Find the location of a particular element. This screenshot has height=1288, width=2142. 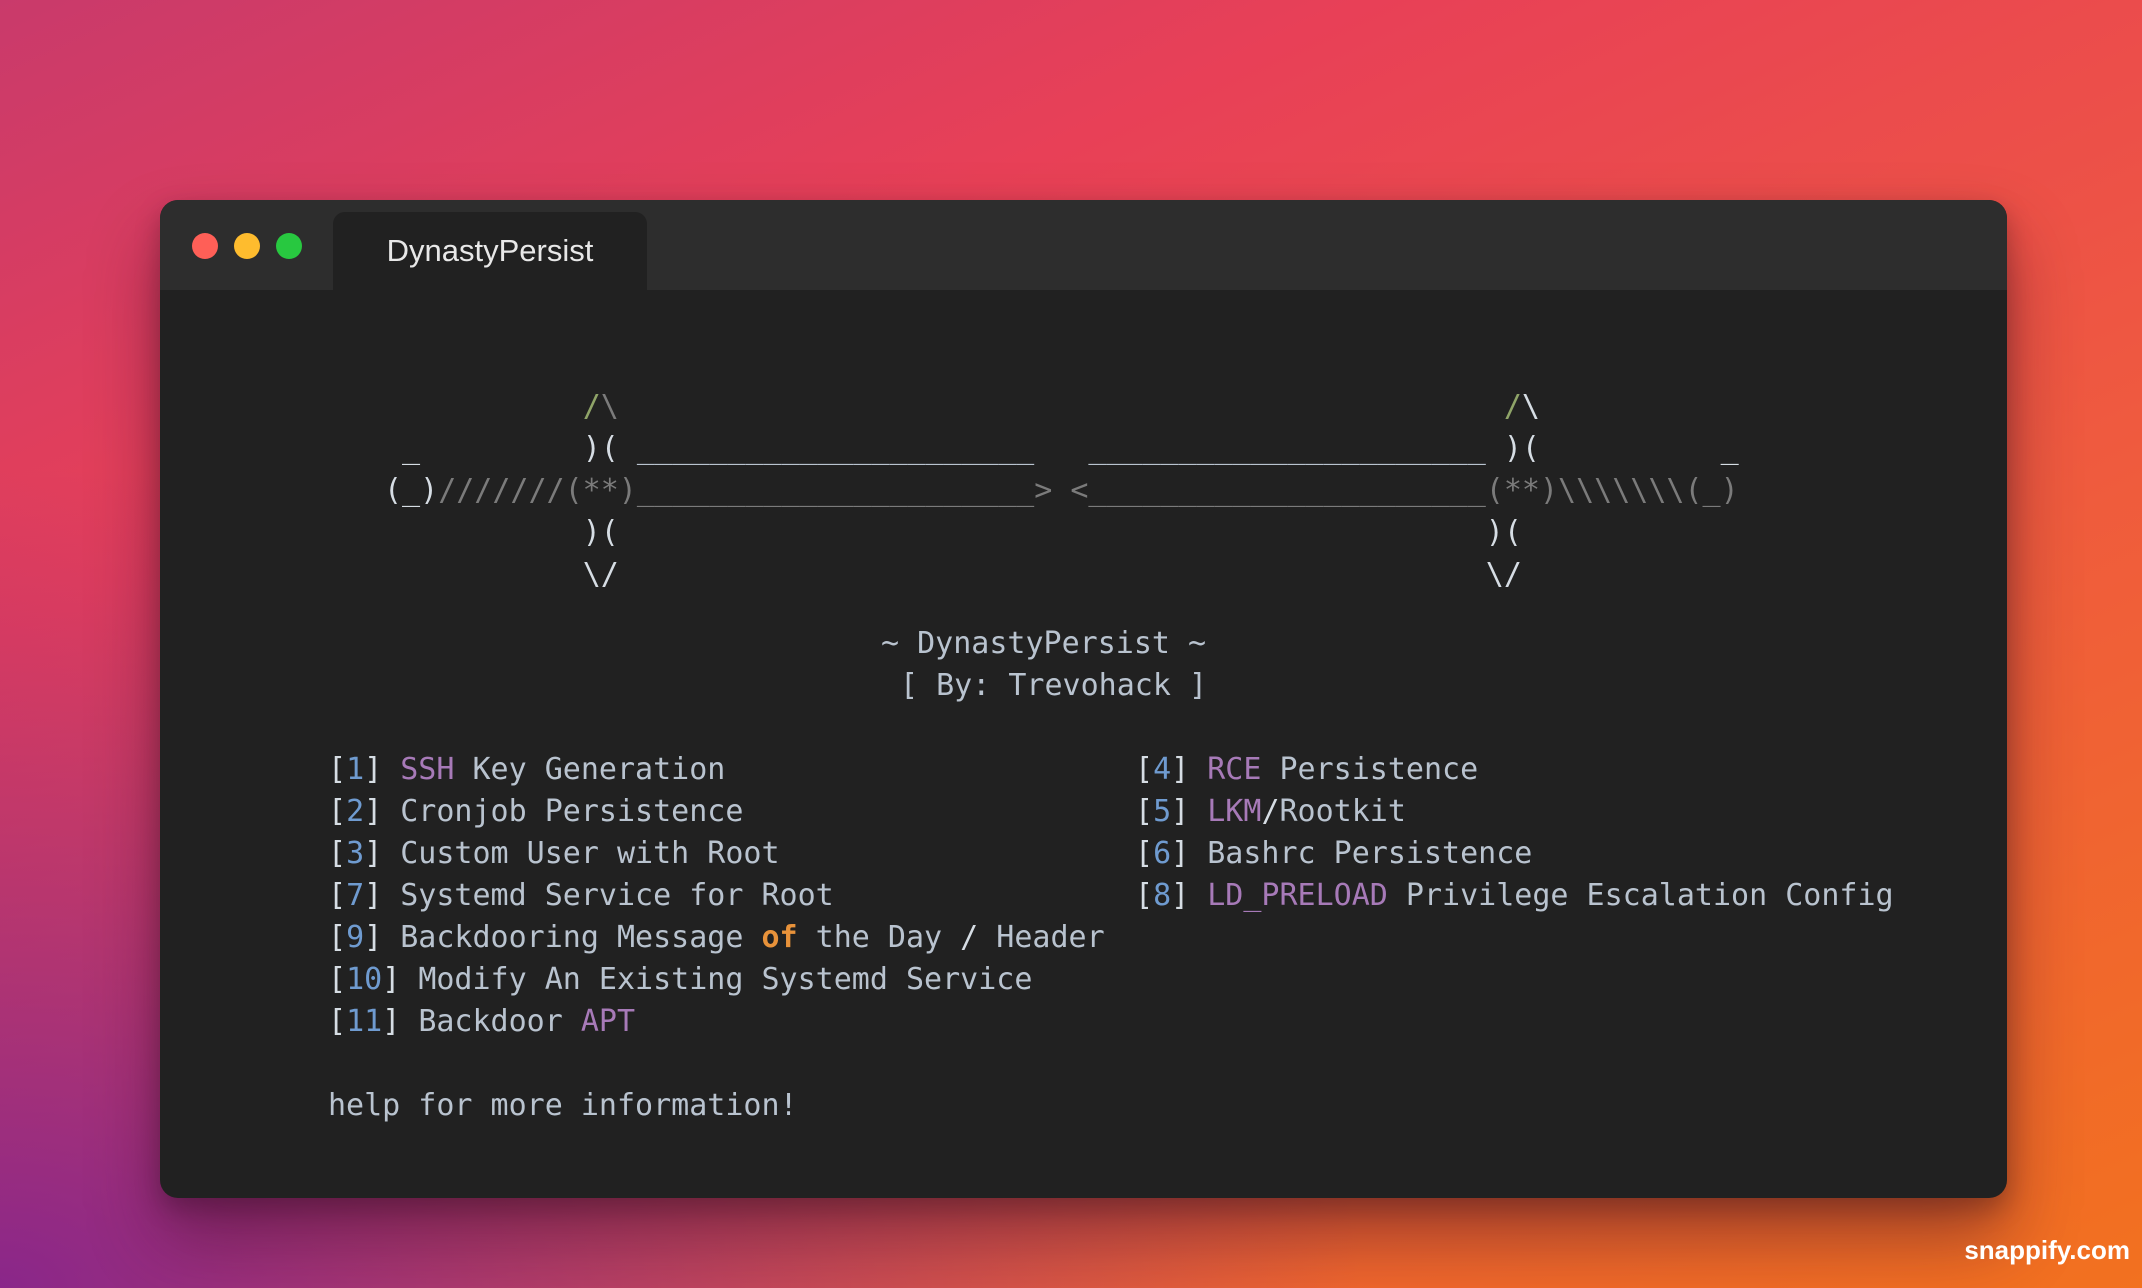

option-label-segment: Modify An Existing Systemd Service is located at coordinates (725, 979).